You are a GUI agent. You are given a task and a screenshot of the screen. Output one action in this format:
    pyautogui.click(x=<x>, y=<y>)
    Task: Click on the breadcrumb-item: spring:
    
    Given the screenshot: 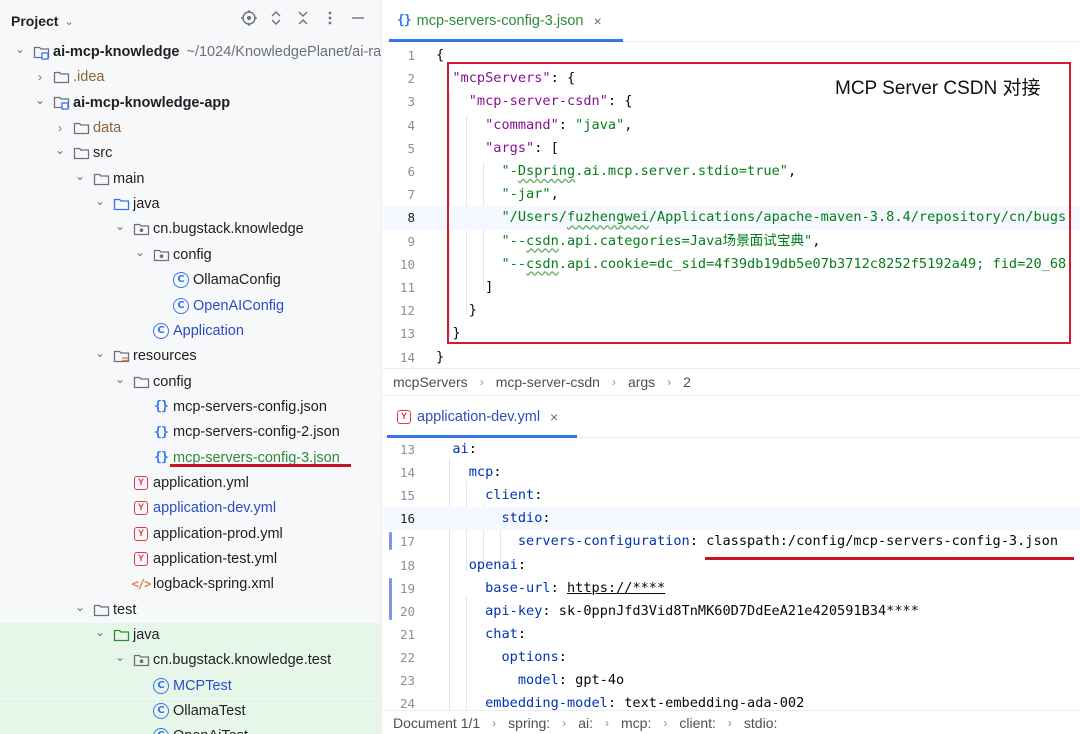 What is the action you would take?
    pyautogui.click(x=529, y=723)
    